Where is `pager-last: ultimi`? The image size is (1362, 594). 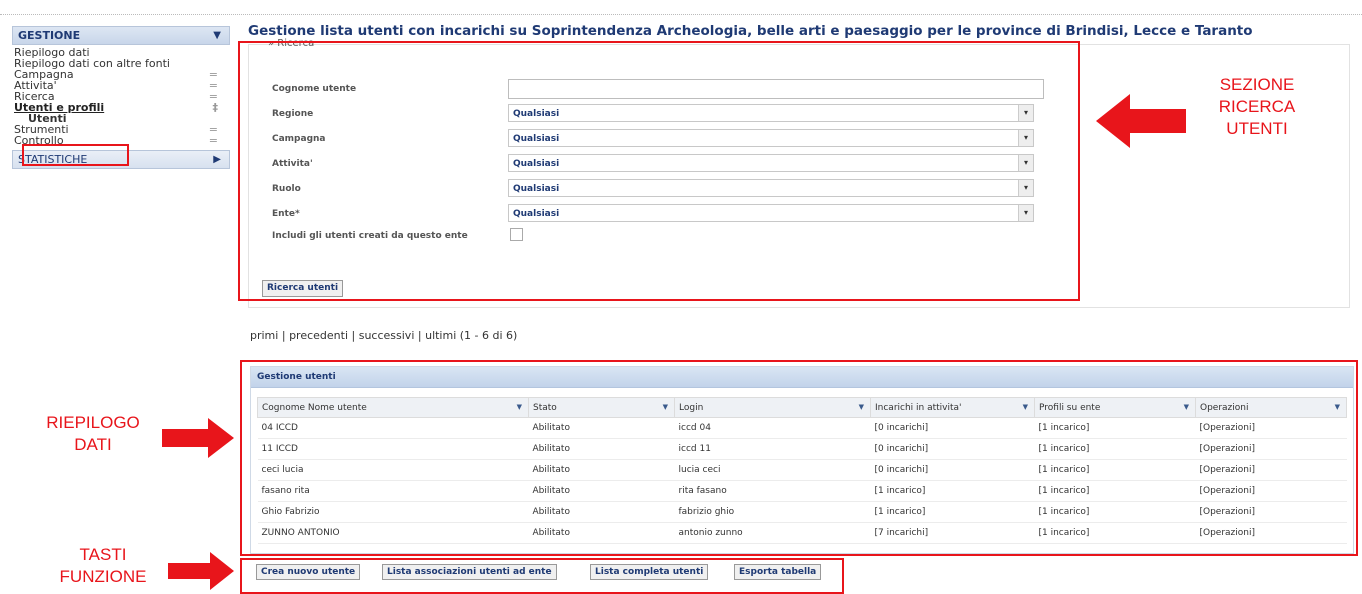
pager-last: ultimi is located at coordinates (440, 335).